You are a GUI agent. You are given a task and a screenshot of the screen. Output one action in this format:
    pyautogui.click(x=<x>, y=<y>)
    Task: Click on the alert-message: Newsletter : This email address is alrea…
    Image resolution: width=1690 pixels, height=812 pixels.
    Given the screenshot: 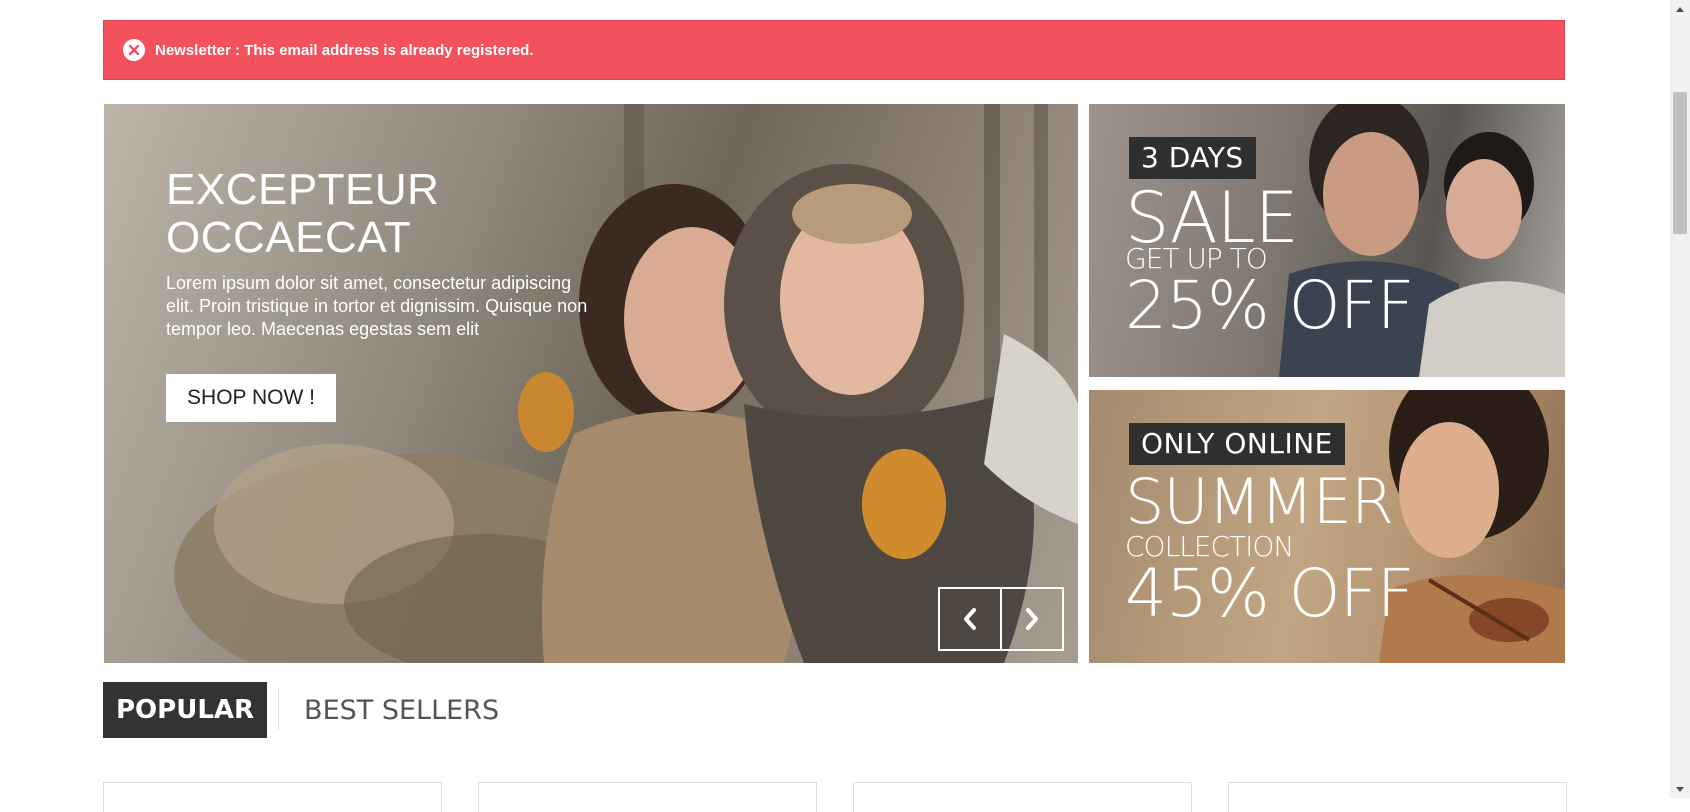 What is the action you would take?
    pyautogui.click(x=344, y=50)
    